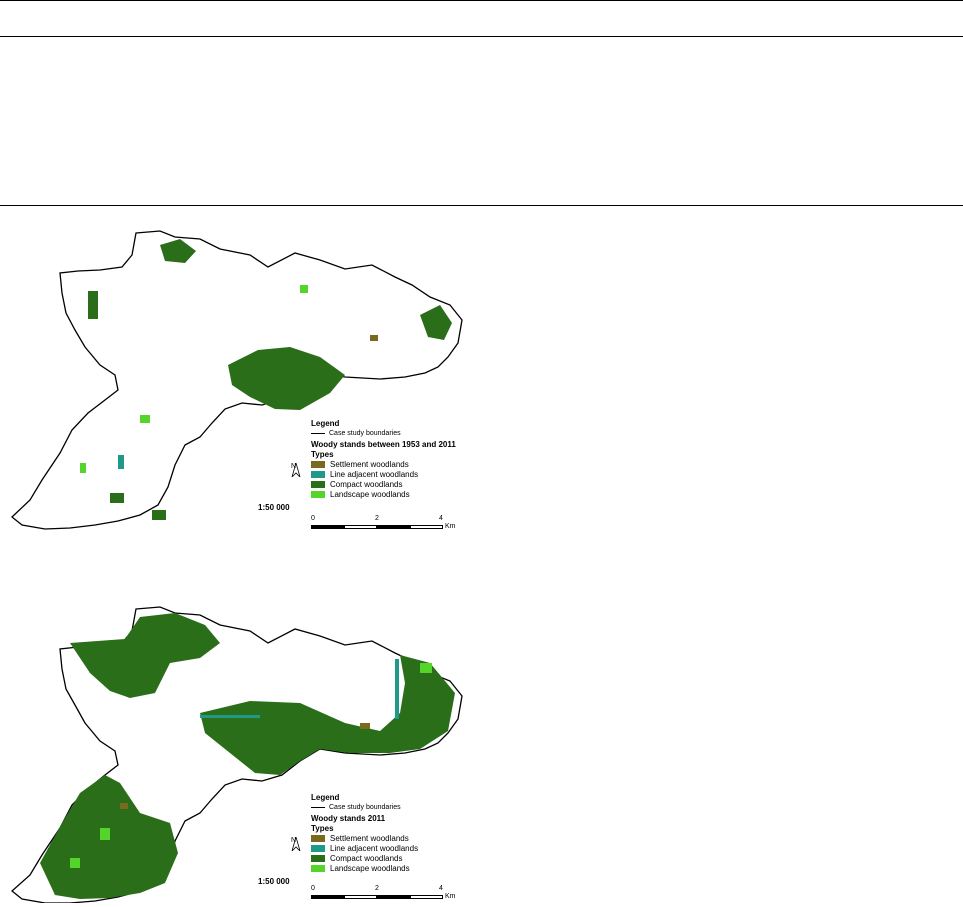 The width and height of the screenshot is (963, 907). What do you see at coordinates (481, 0) in the screenshot?
I see `table-top-rule` at bounding box center [481, 0].